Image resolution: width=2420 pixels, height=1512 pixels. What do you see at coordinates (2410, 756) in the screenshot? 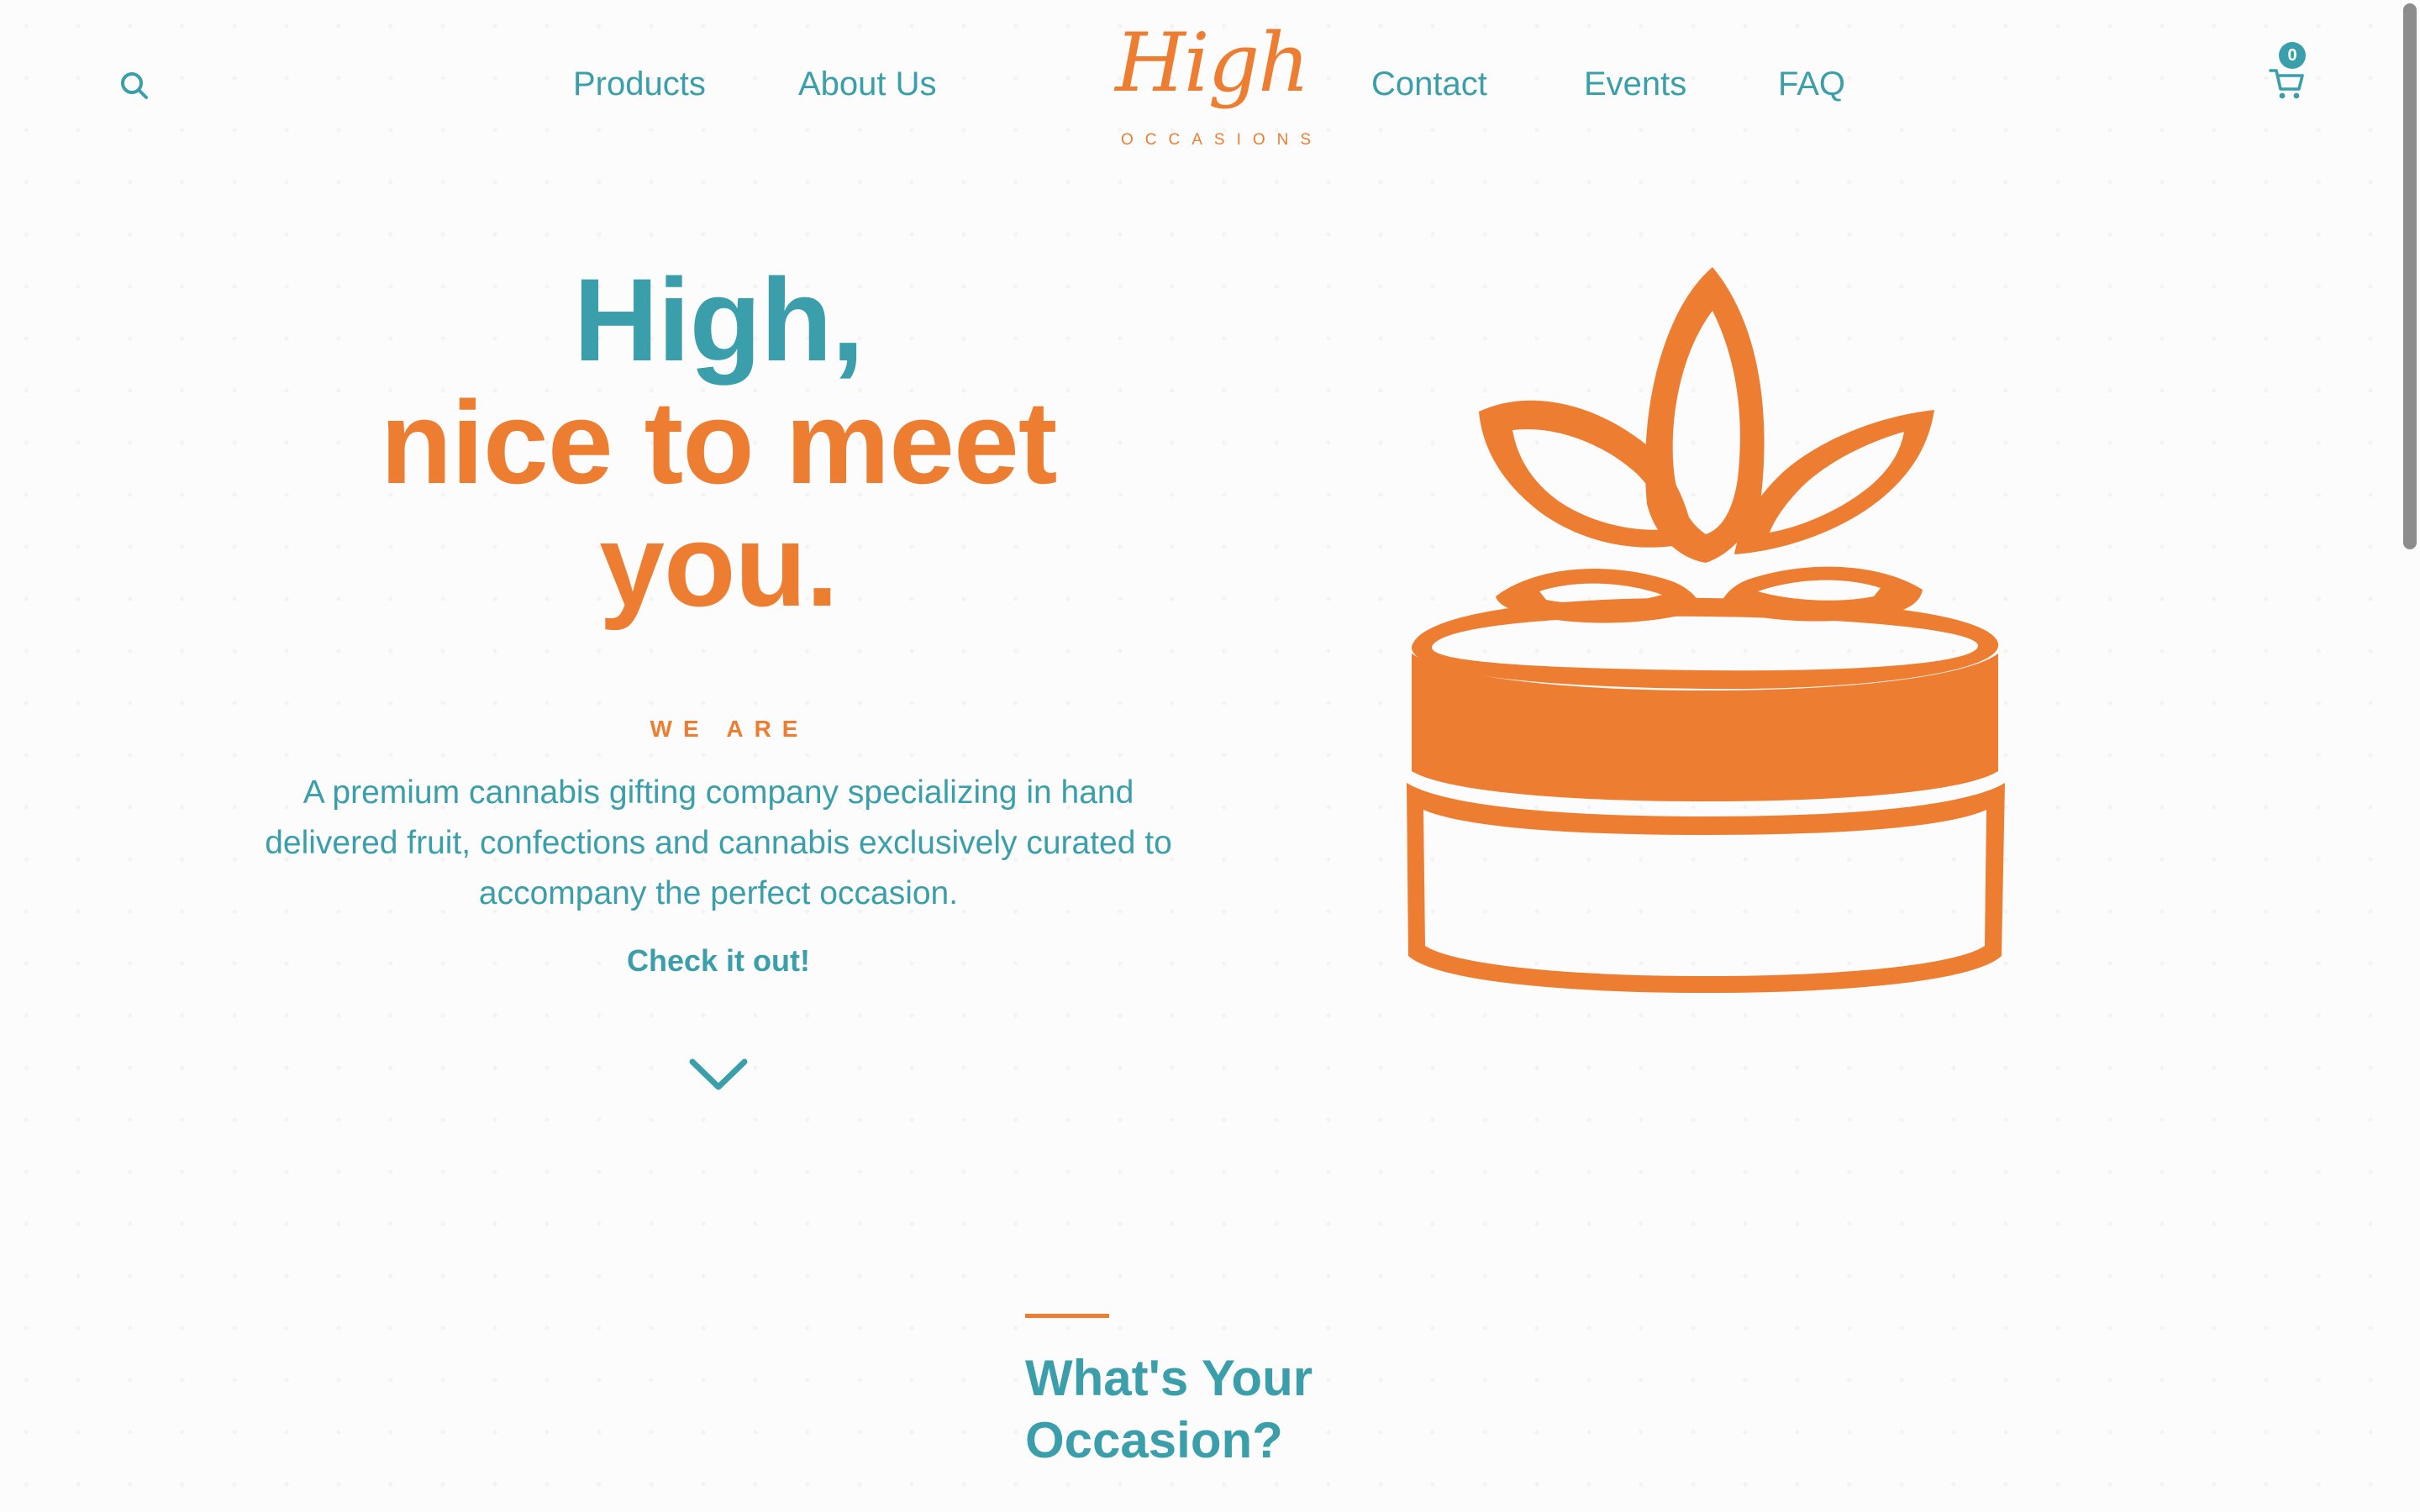
I see `scrollbar-track` at bounding box center [2410, 756].